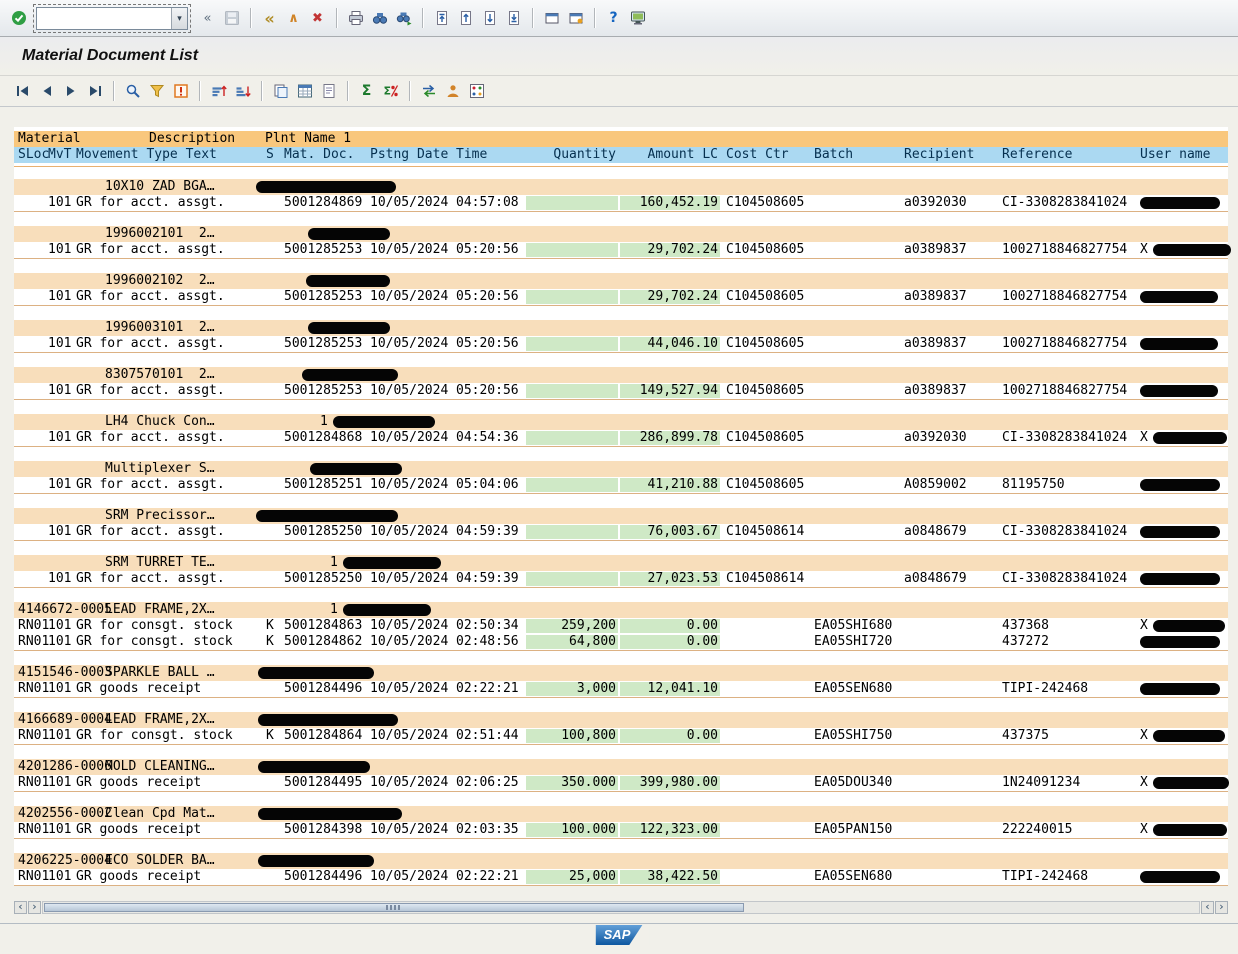 The width and height of the screenshot is (1238, 954). Describe the element at coordinates (1207, 907) in the screenshot. I see `scroll-left-button-2: ‹` at that location.